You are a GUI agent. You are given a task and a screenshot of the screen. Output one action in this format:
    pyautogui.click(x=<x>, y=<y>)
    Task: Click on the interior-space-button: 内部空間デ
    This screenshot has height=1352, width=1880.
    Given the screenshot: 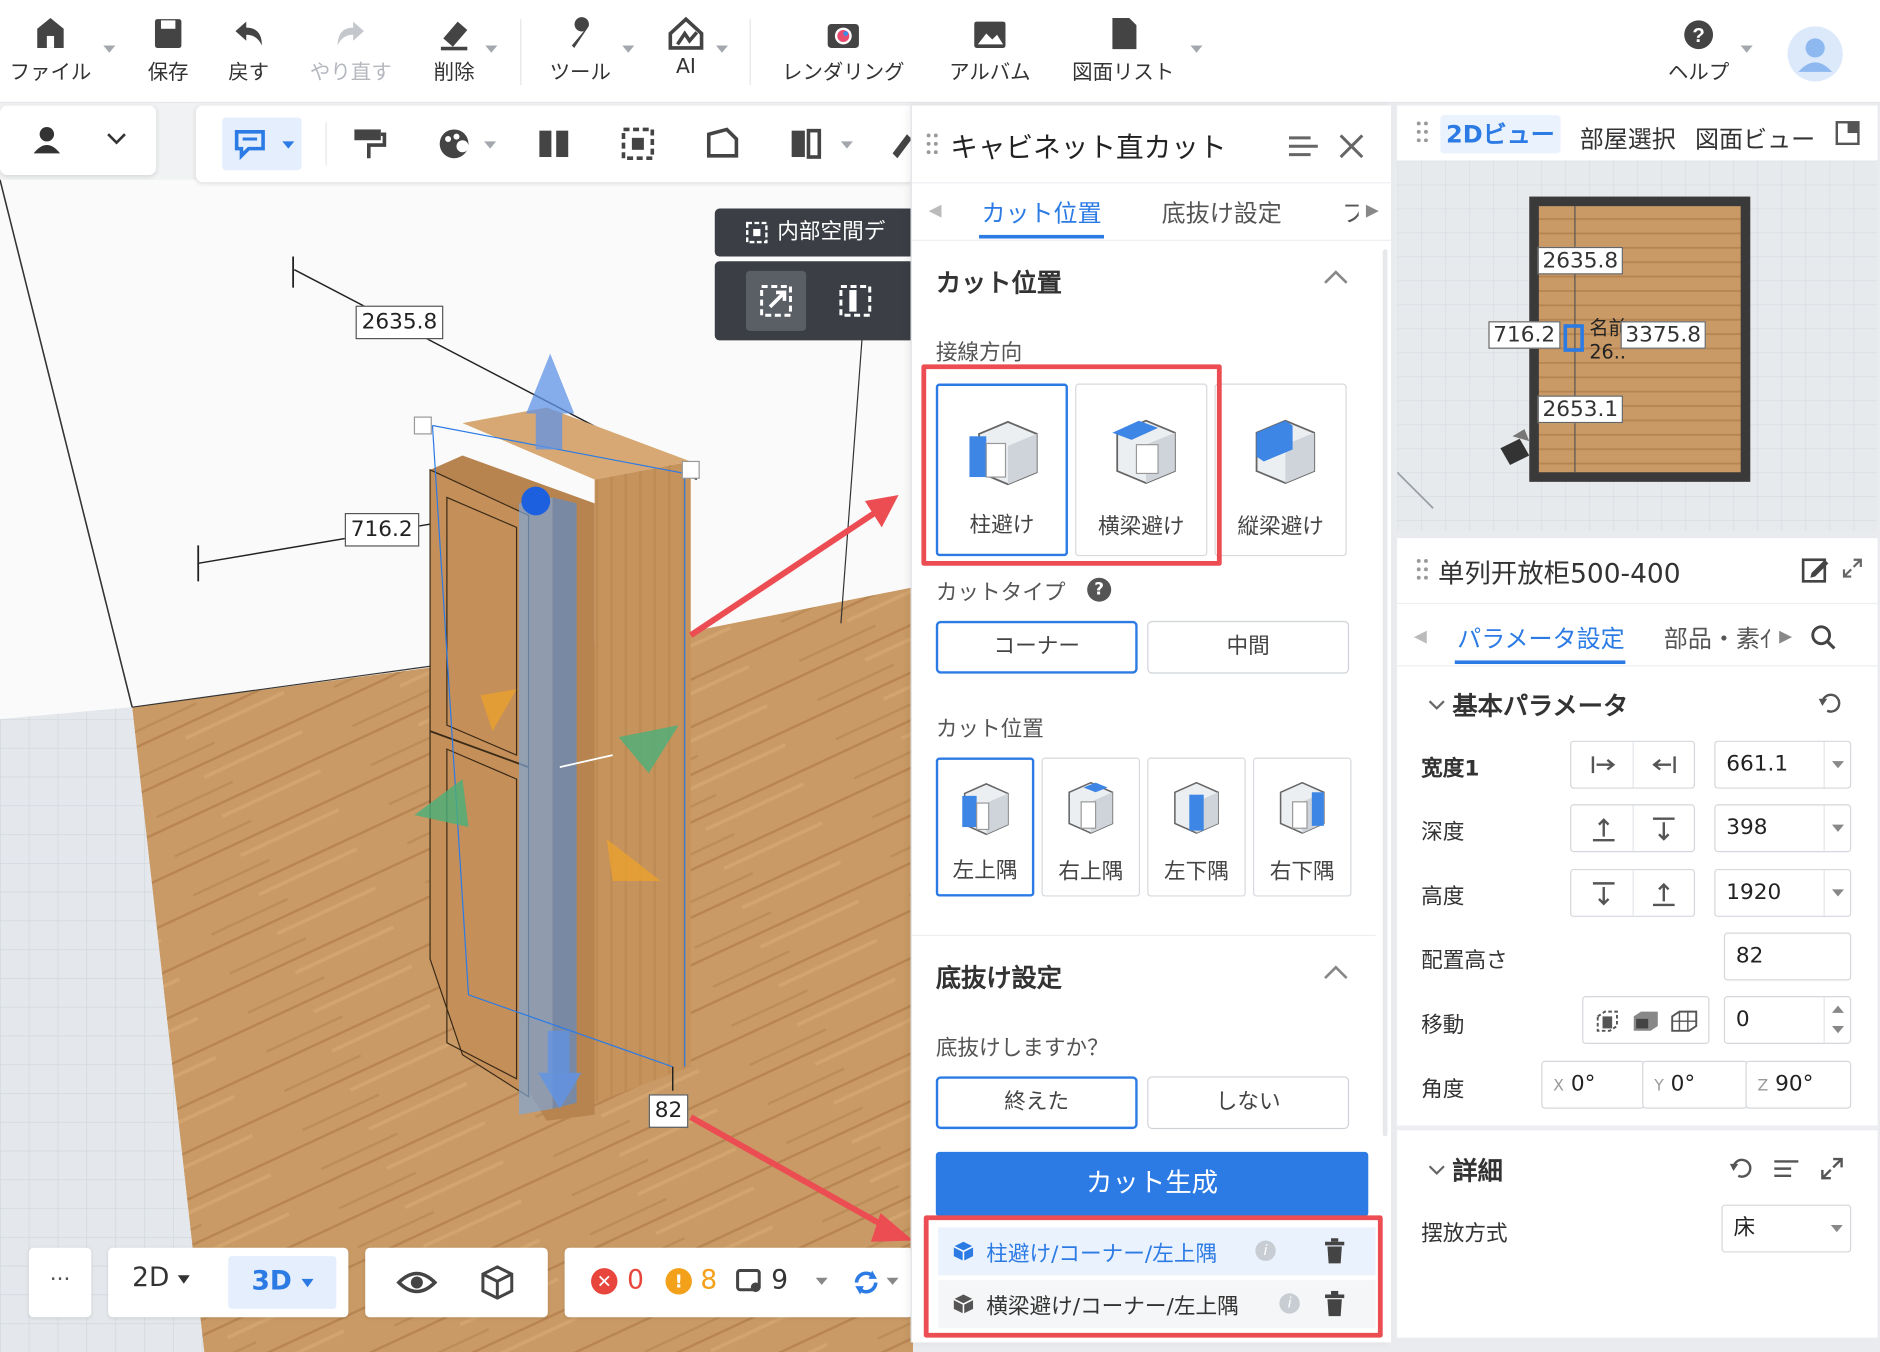 What is the action you would take?
    pyautogui.click(x=813, y=232)
    